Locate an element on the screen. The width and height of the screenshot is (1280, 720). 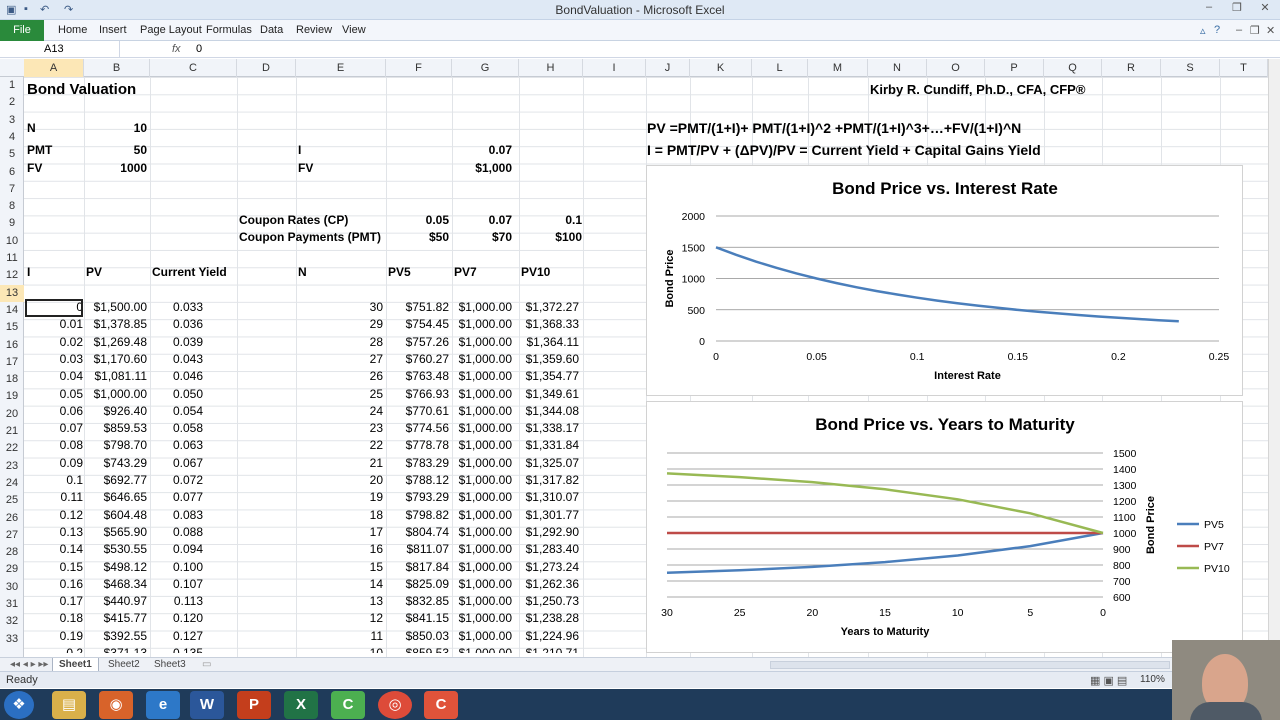
row-header-33: 33 is located at coordinates (12, 639).